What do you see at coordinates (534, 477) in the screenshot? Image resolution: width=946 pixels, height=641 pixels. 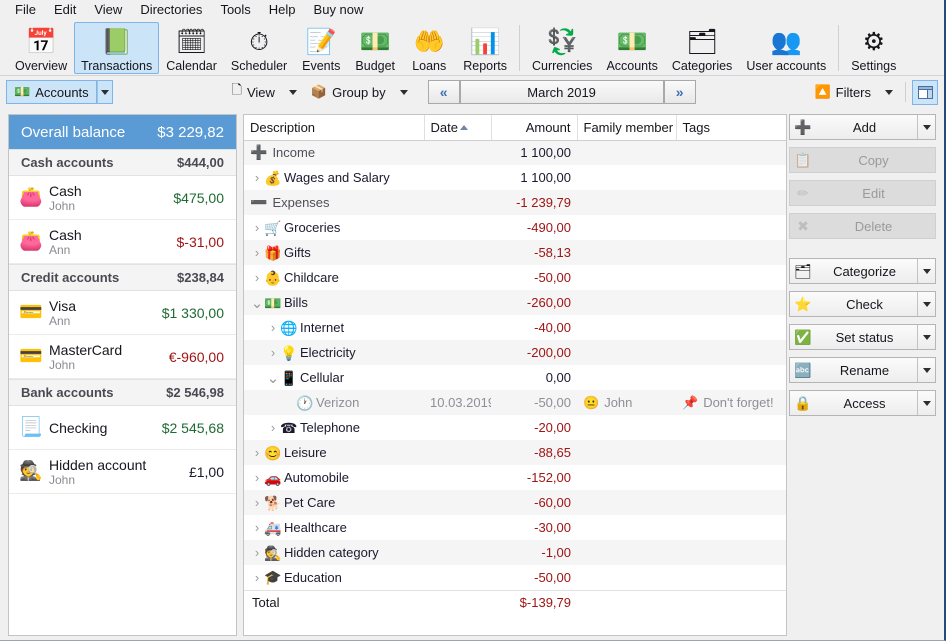 I see `cell-amount: -152,00` at bounding box center [534, 477].